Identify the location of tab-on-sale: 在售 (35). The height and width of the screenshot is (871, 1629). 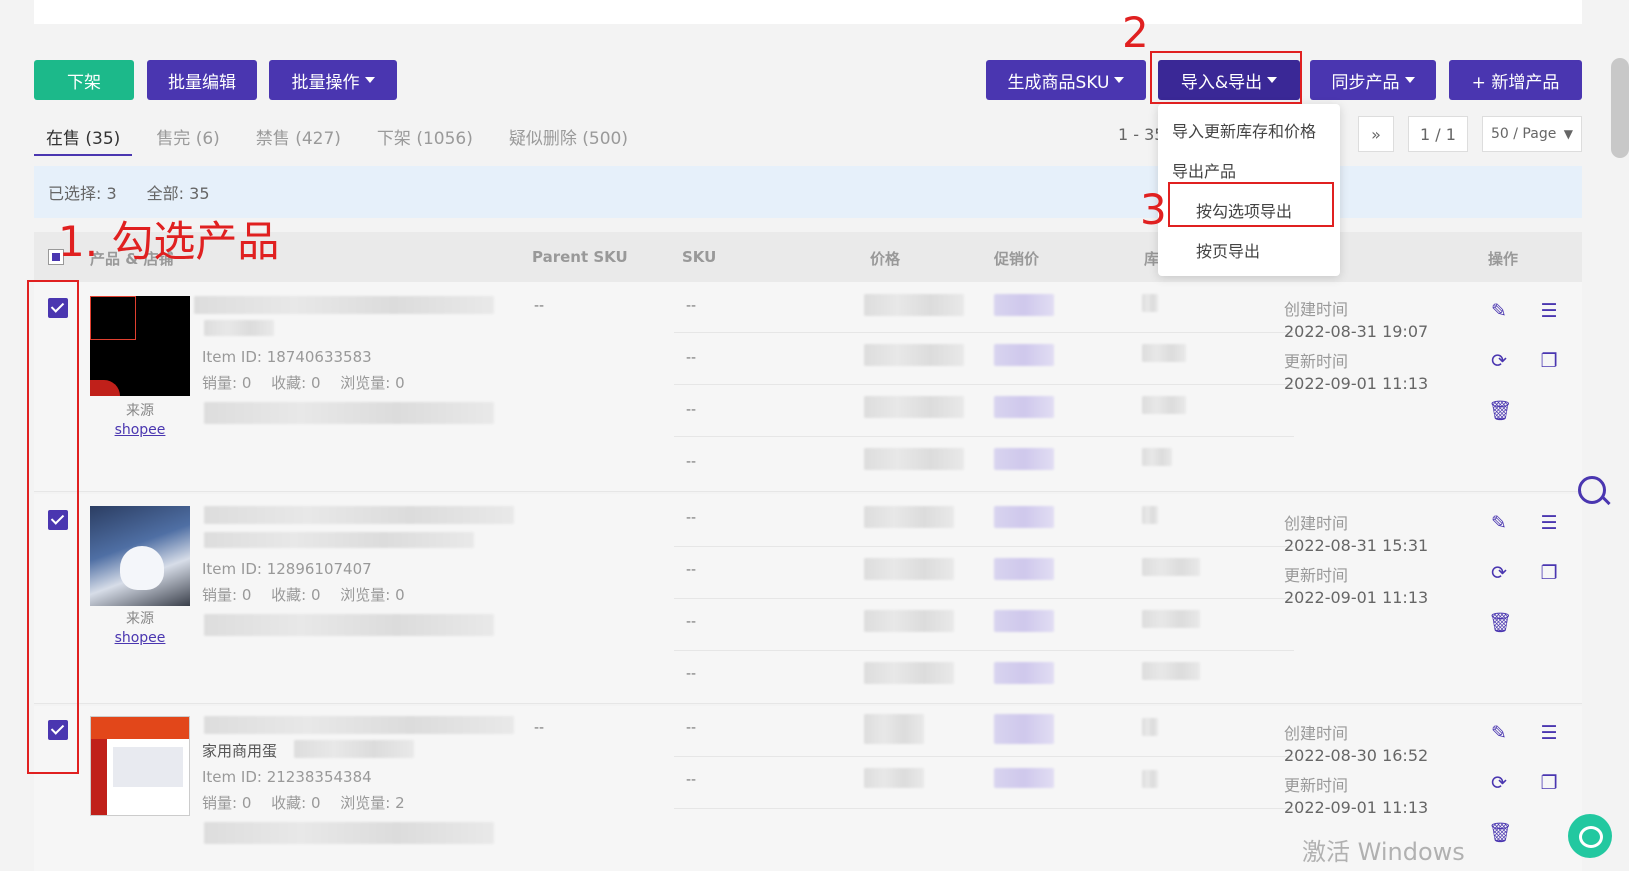
(83, 135).